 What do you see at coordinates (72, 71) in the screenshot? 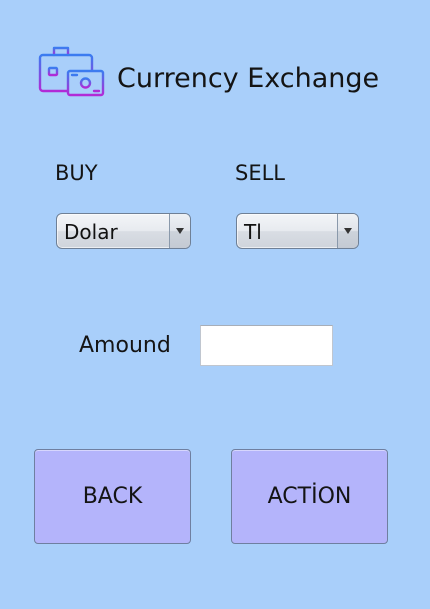
I see `briefcase-money-icon` at bounding box center [72, 71].